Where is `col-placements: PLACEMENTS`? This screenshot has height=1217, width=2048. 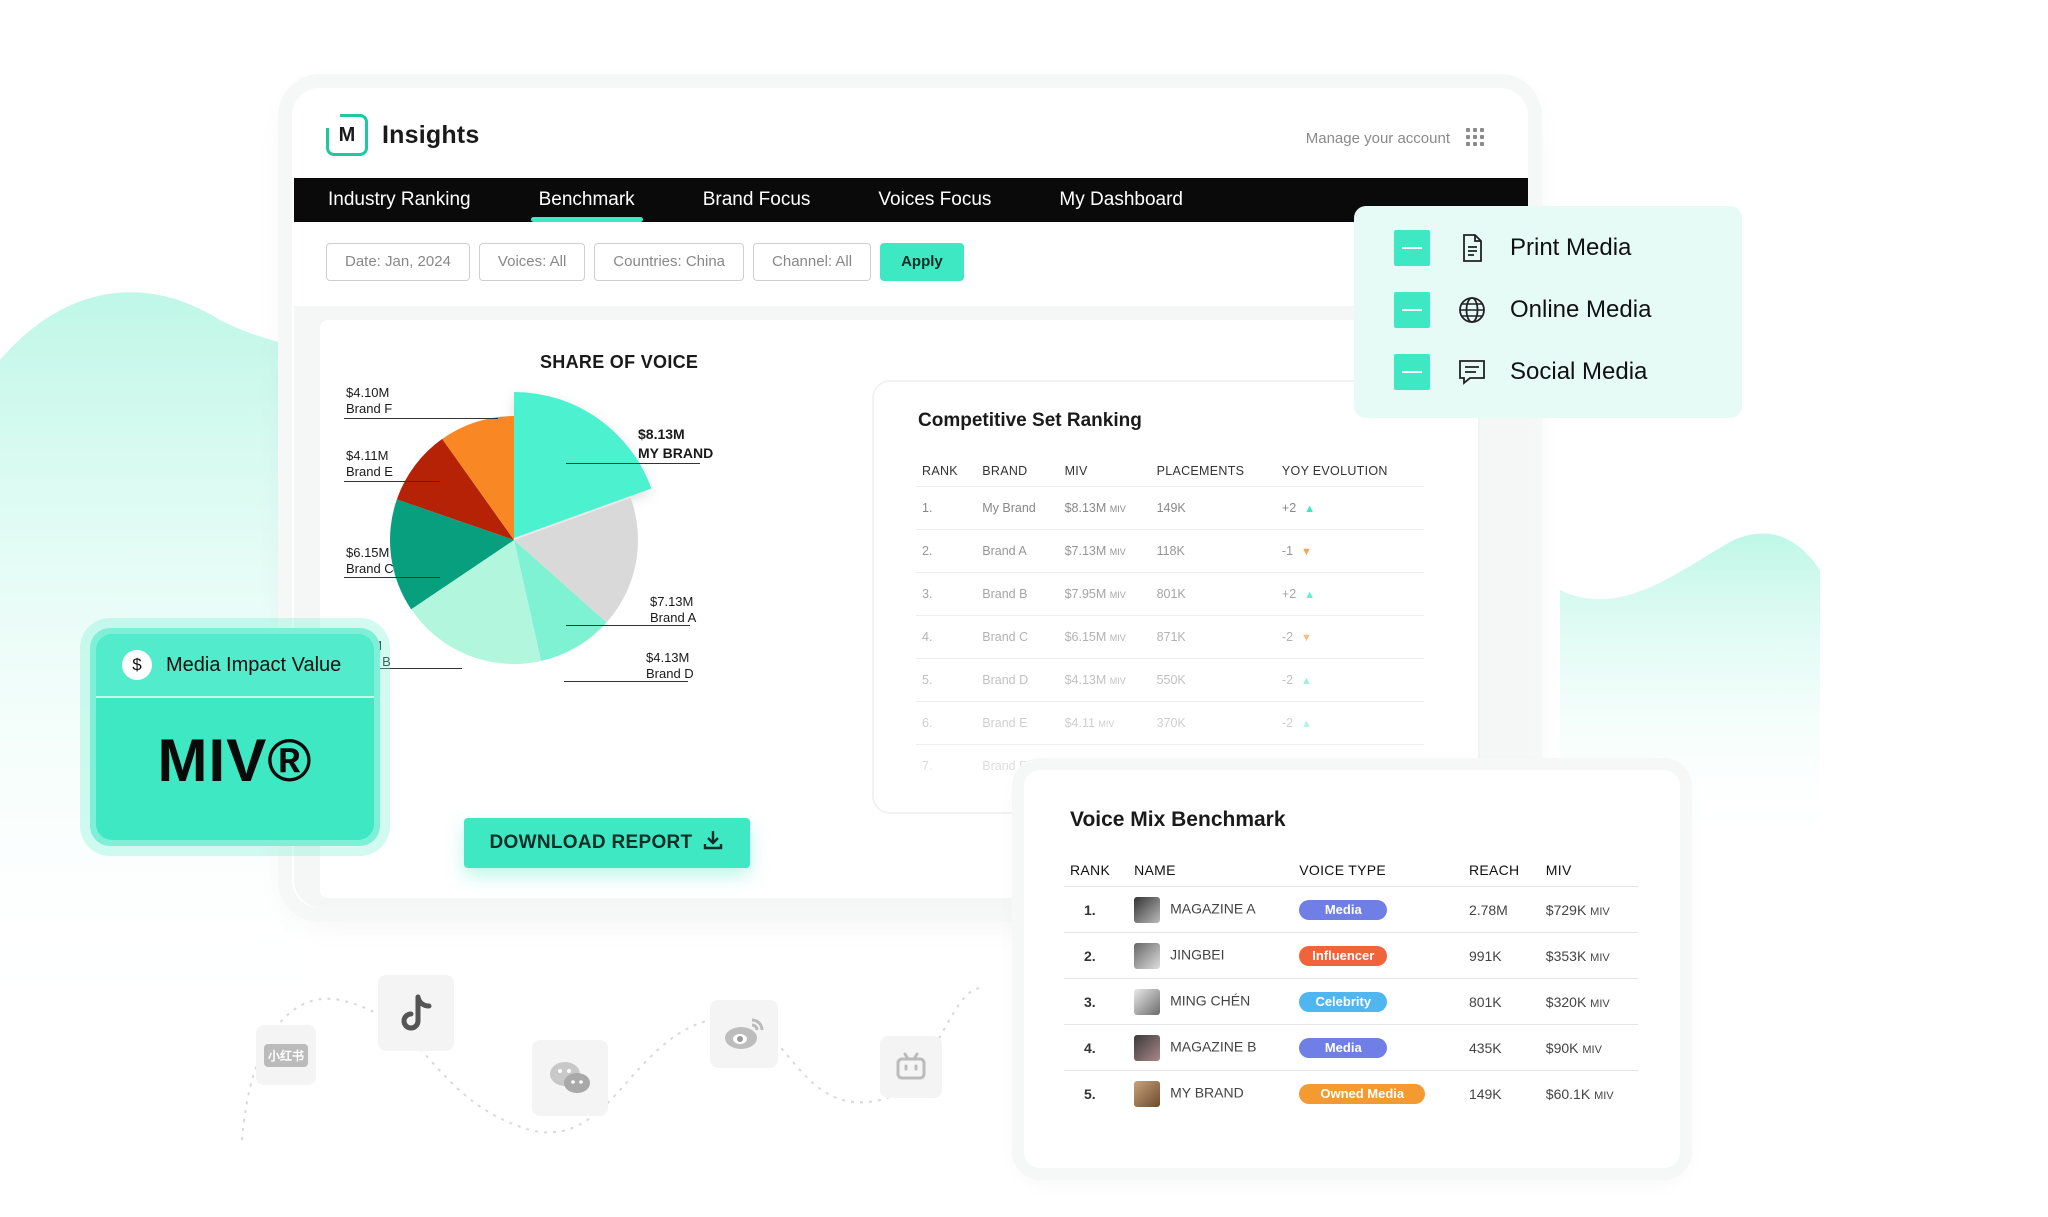
col-placements: PLACEMENTS is located at coordinates (1200, 471).